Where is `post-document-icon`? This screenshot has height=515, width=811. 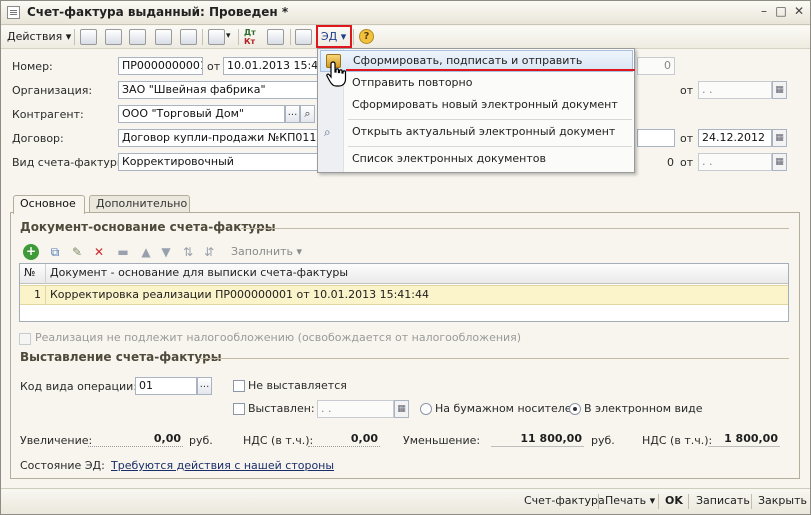 post-document-icon is located at coordinates (88, 37).